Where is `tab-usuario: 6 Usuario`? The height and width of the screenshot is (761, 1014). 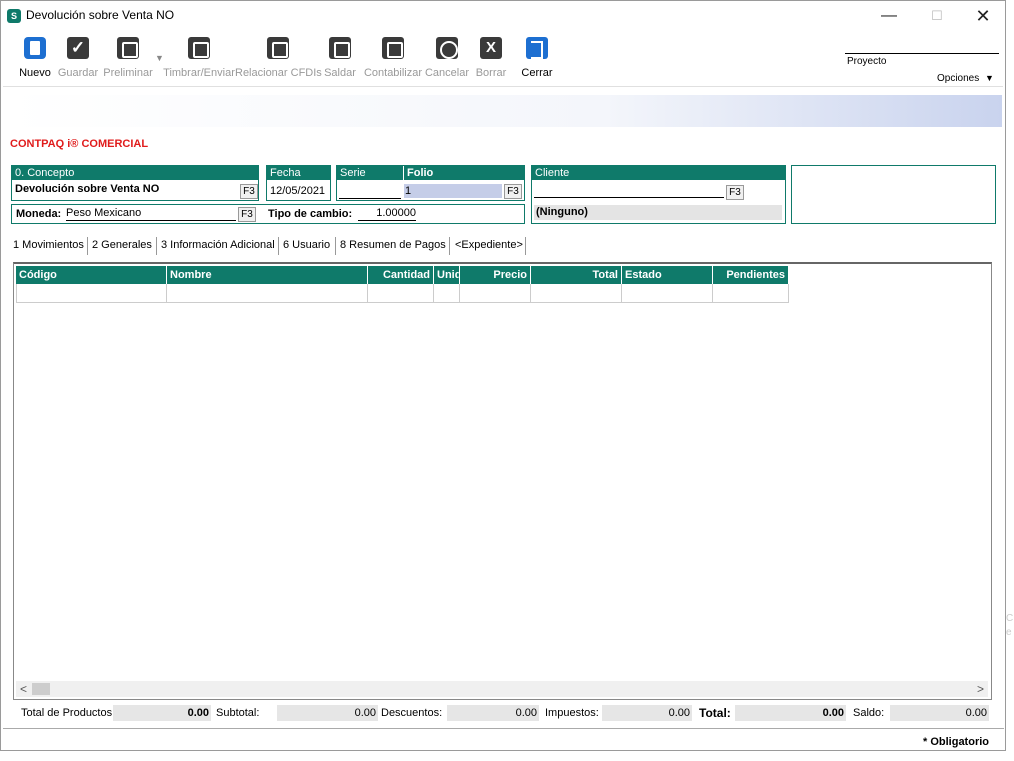 tab-usuario: 6 Usuario is located at coordinates (306, 245).